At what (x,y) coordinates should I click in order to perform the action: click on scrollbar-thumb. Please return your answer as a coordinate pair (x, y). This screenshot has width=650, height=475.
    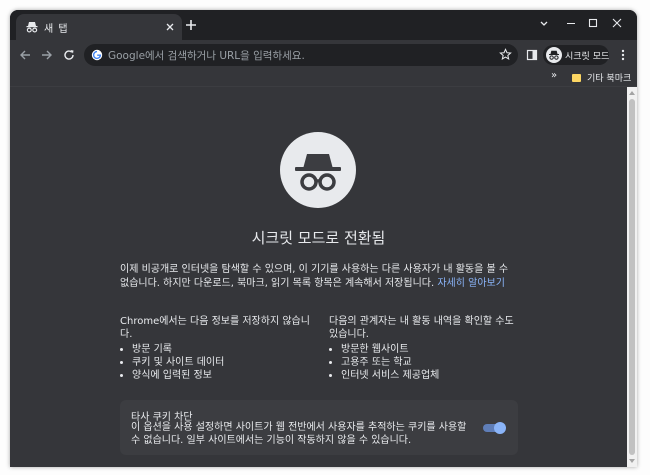
    Looking at the image, I should click on (632, 277).